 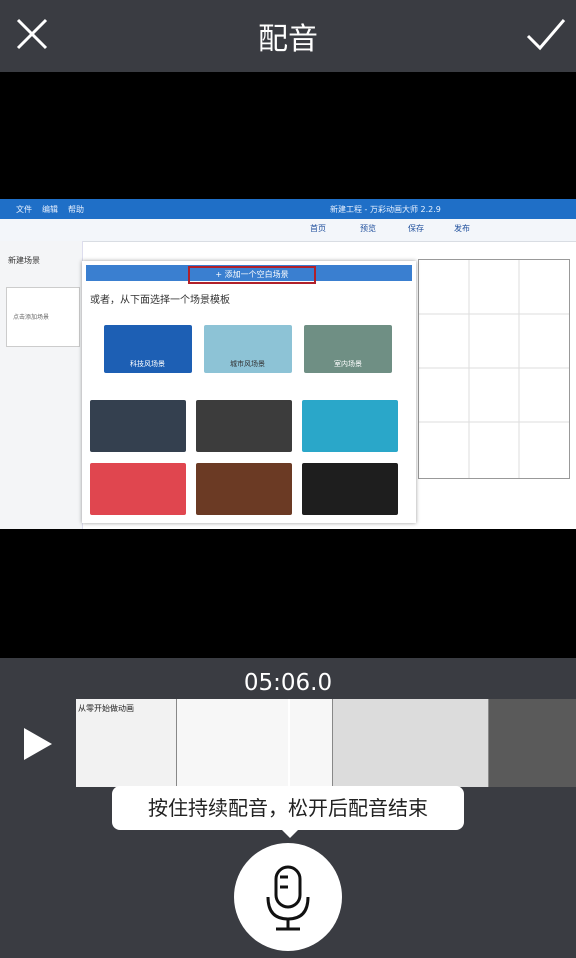 I want to click on tooltip-arrow, so click(x=290, y=833).